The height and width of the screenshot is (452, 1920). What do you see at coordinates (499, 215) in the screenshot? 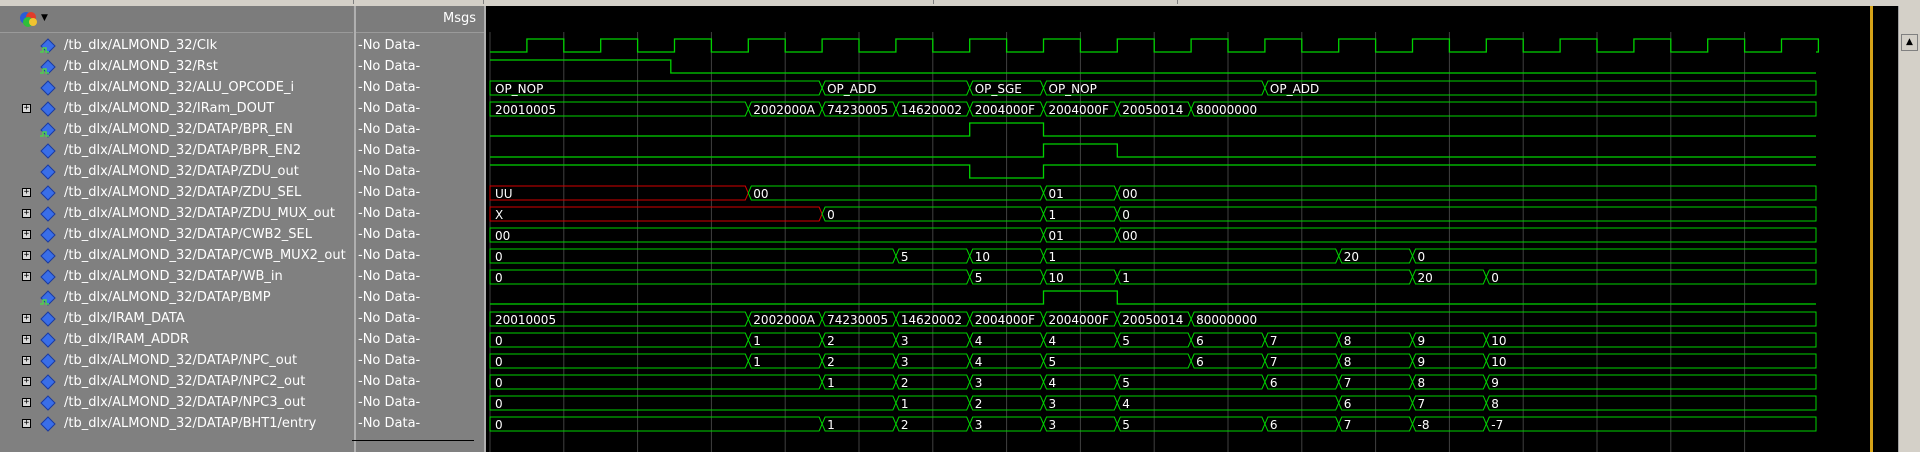
I see `bus-value-label: X` at bounding box center [499, 215].